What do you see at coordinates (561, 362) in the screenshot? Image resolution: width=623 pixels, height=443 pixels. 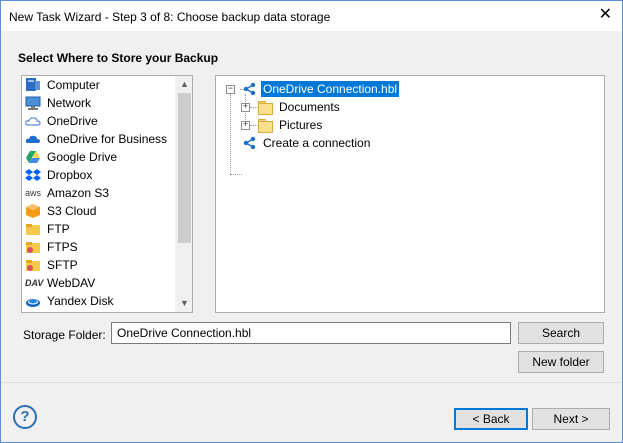 I see `new-folder-button: New folder` at bounding box center [561, 362].